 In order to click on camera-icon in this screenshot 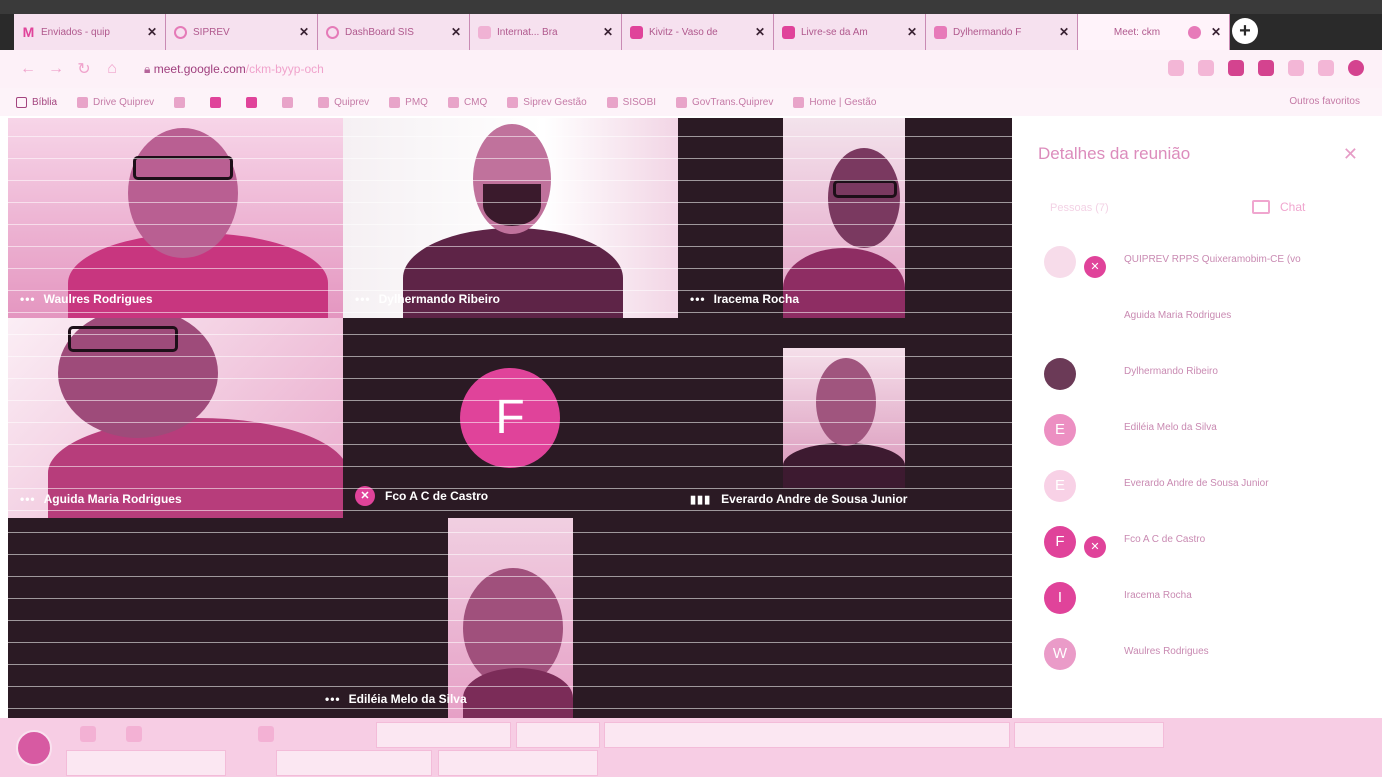, I will do `click(1176, 68)`.